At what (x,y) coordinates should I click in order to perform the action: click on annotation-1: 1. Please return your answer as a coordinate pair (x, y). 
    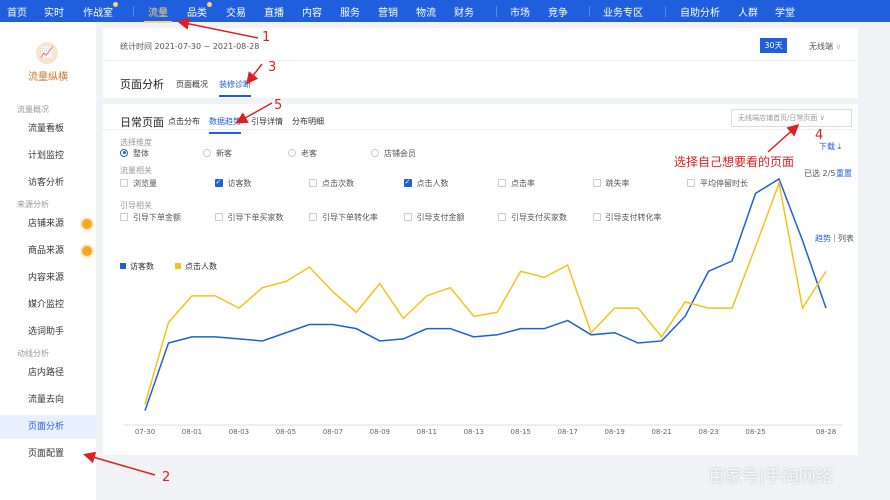
    Looking at the image, I should click on (266, 37).